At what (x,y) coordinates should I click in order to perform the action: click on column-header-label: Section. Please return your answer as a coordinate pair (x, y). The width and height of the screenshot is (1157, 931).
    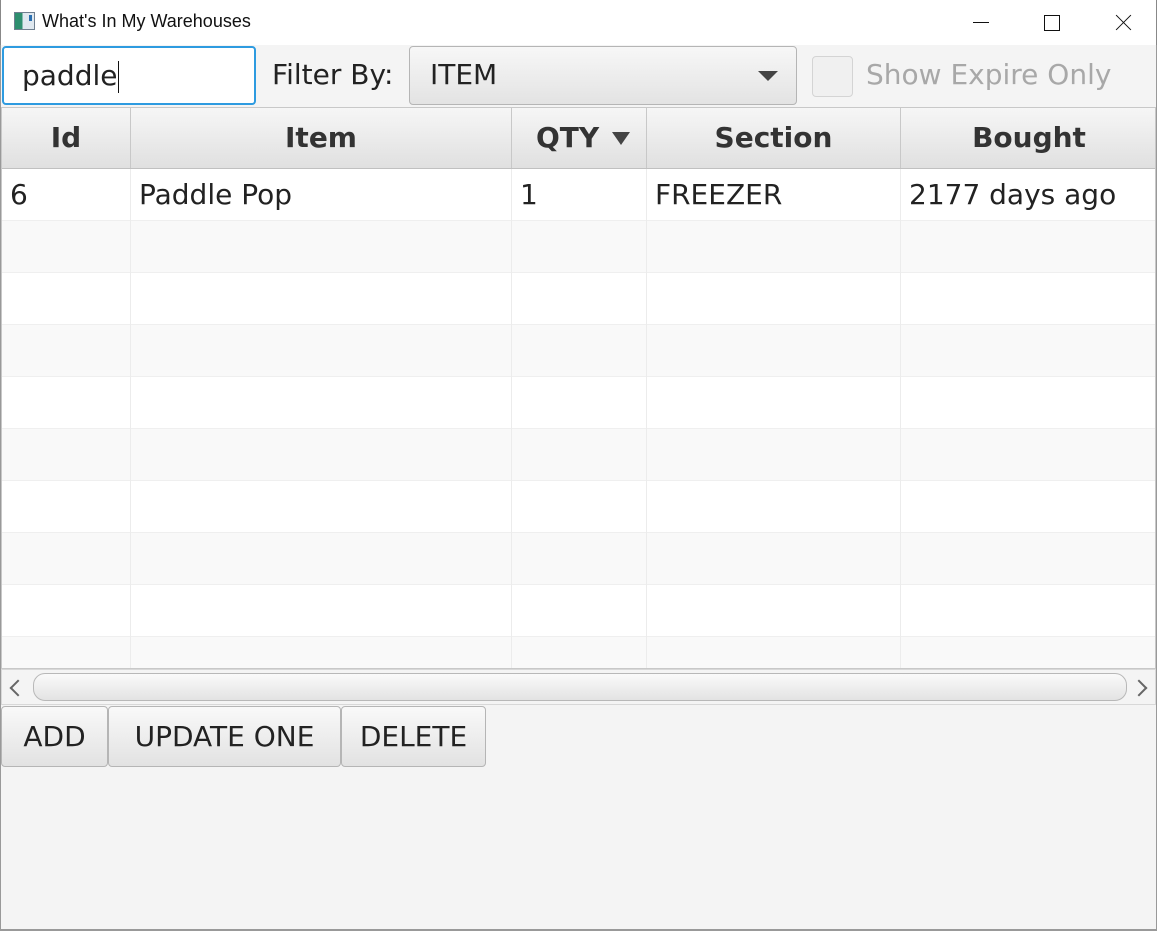
    Looking at the image, I should click on (773, 137).